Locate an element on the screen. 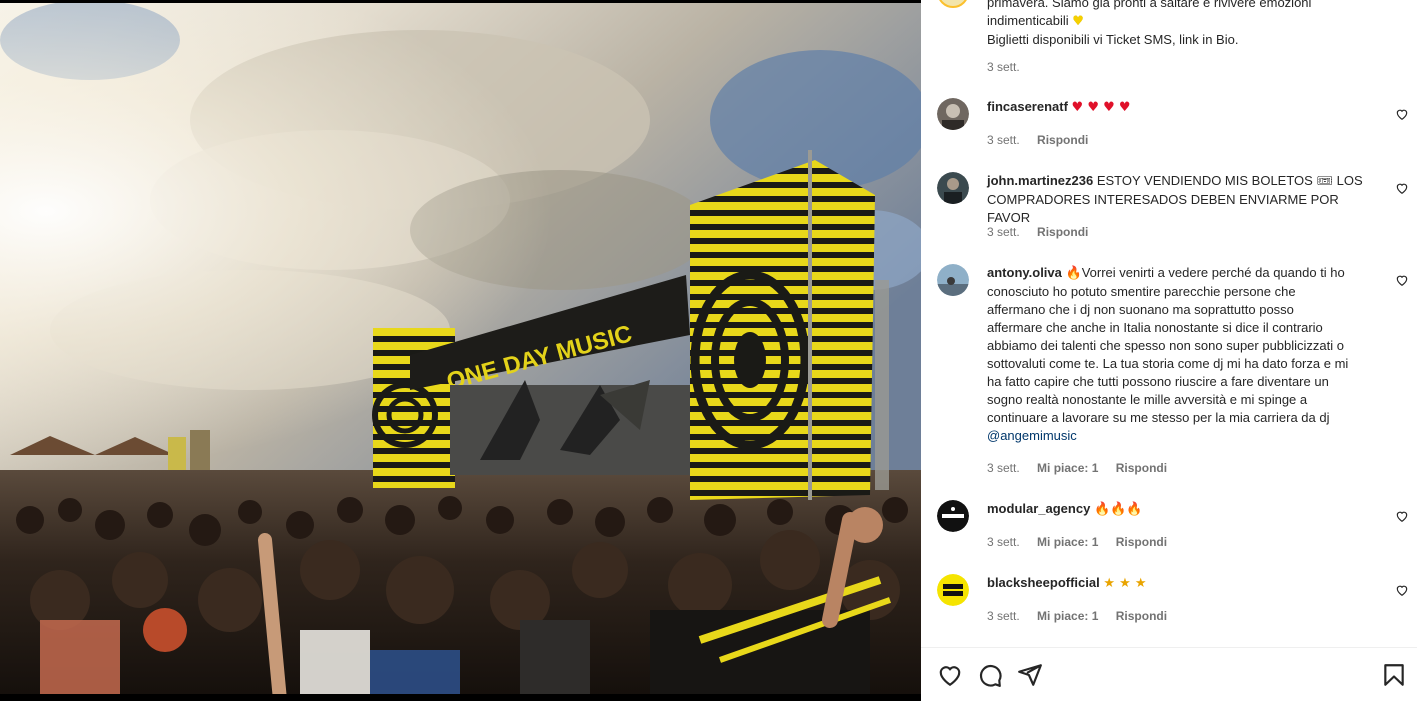 This screenshot has height=701, width=1417. comment-text: ESTOY VENDIENDO MIS BOLETOS is located at coordinates (1204, 180).